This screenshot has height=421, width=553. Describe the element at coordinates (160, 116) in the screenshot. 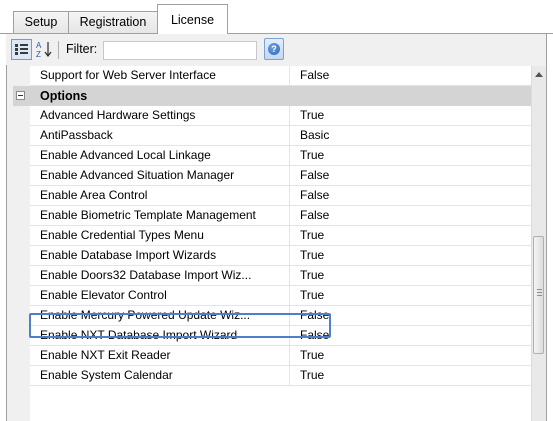

I see `property-name: Advanced Hardware Settings` at that location.